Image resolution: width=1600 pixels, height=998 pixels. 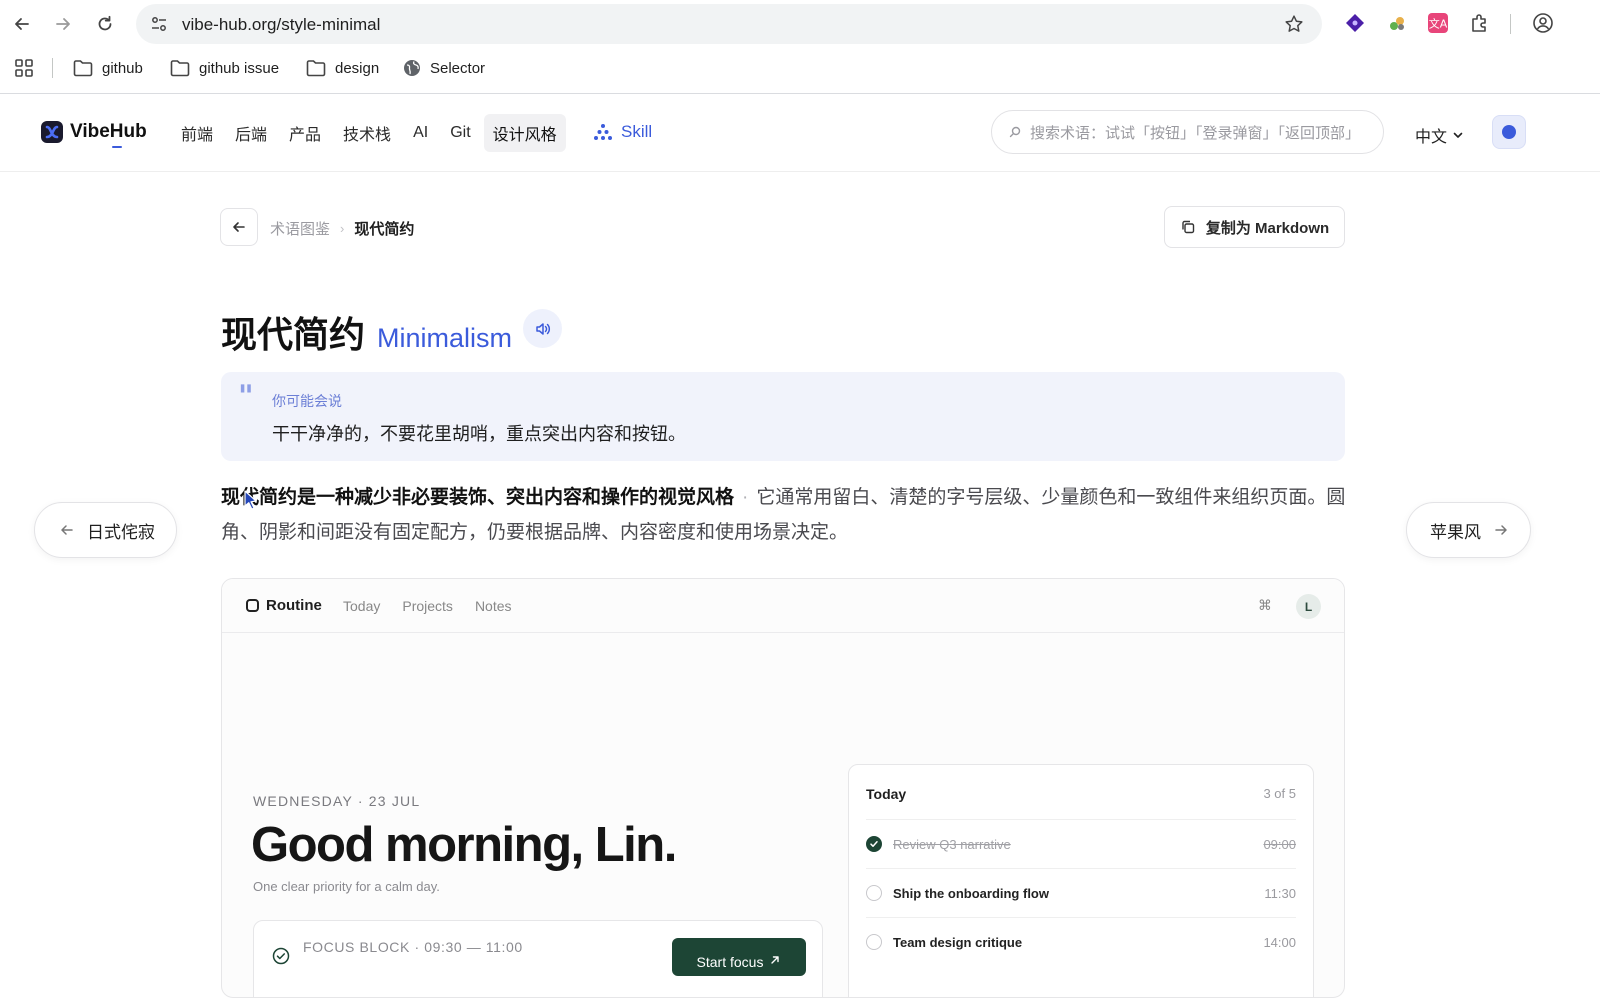 I want to click on start-focus-label: Start focus, so click(x=730, y=962).